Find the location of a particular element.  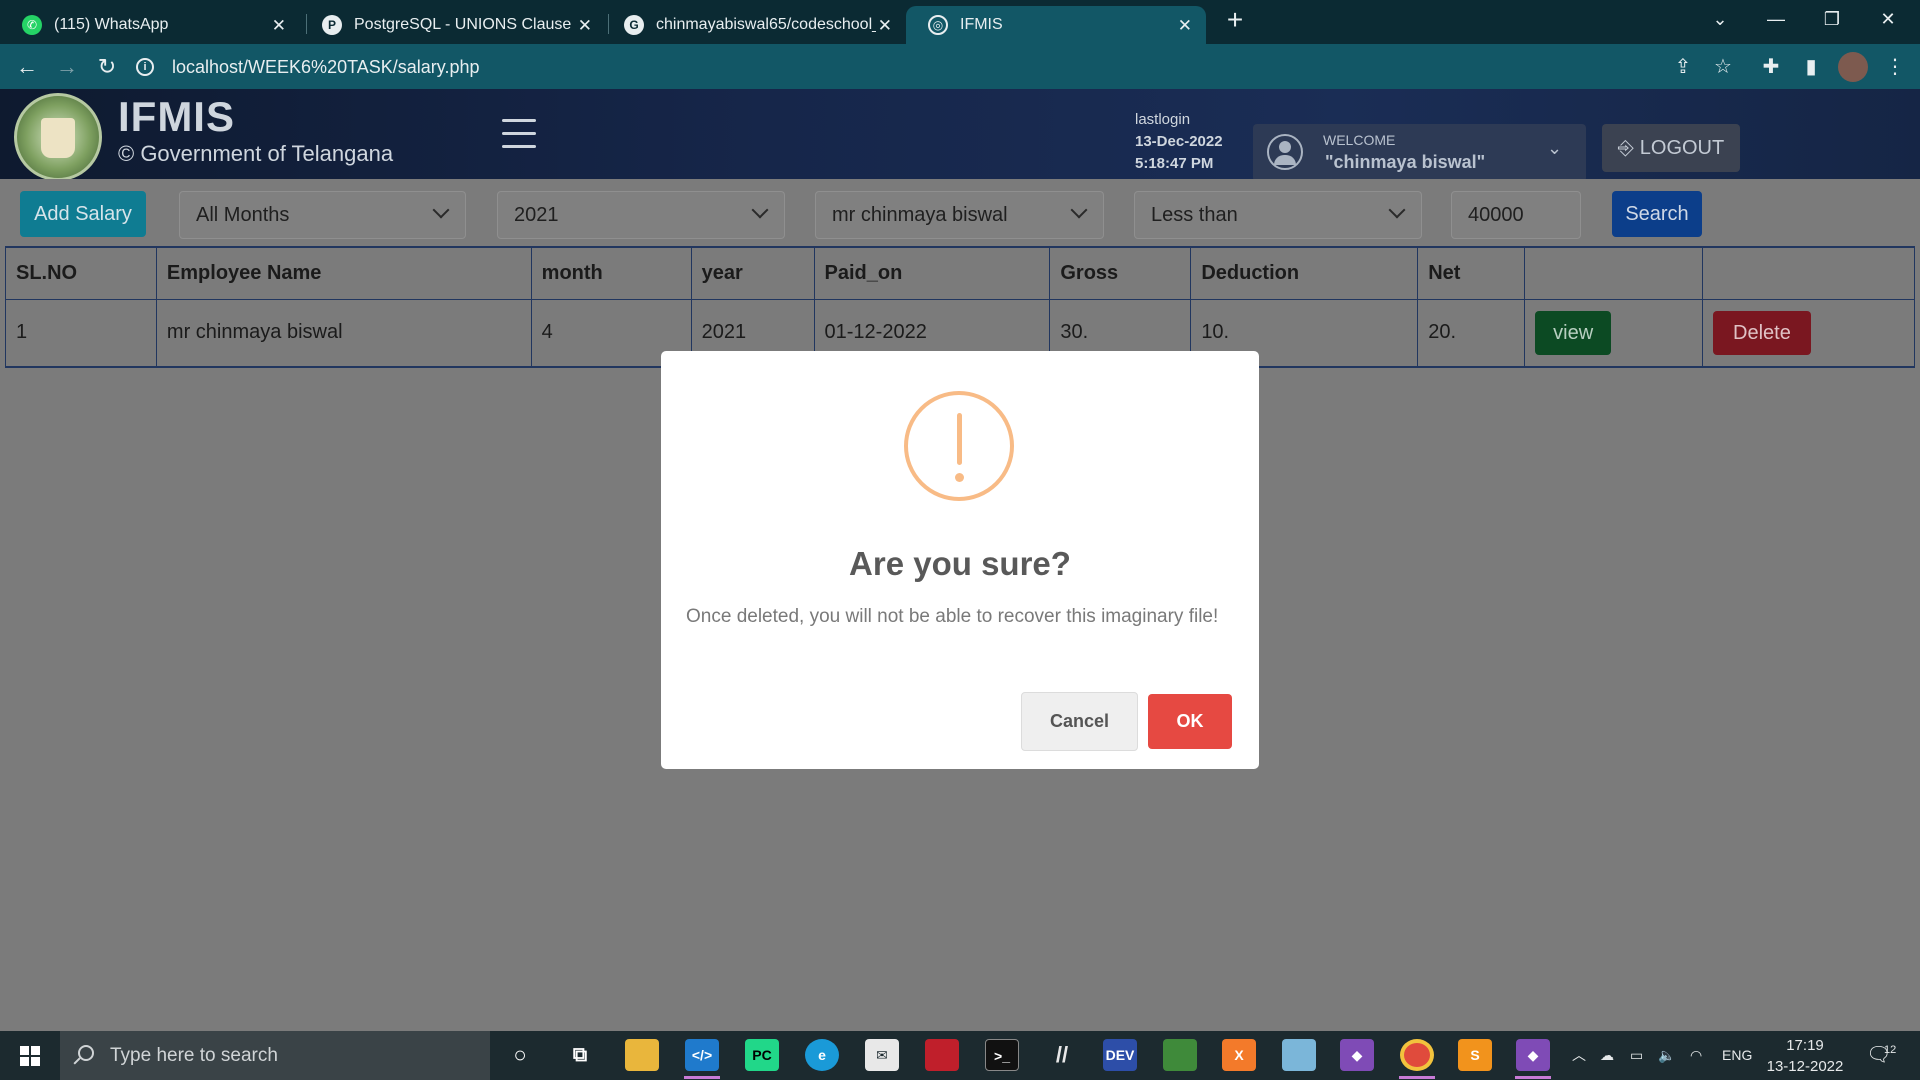

xampp-icon: X is located at coordinates (1239, 1055).